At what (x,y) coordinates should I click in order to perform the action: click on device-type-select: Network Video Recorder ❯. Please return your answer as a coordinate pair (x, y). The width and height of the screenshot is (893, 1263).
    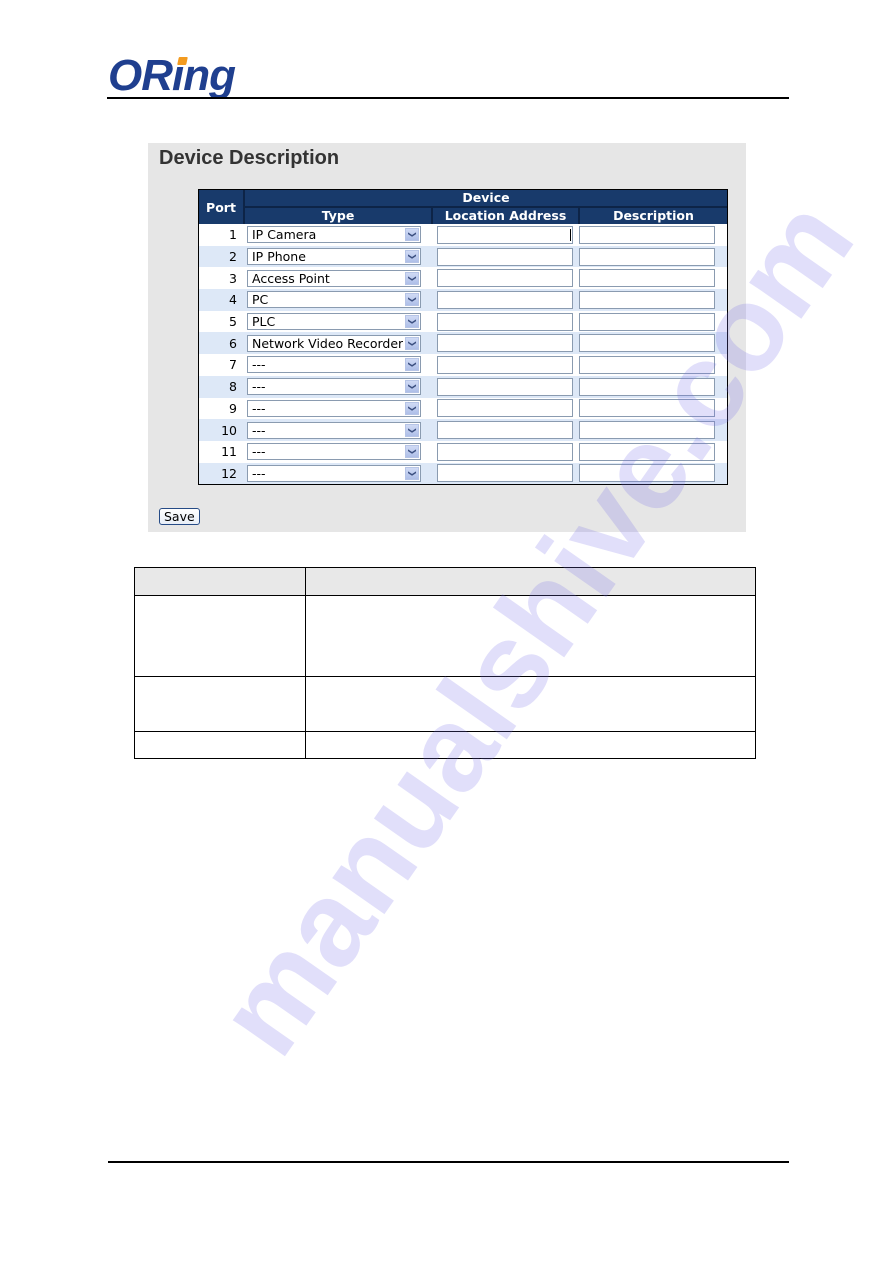
    Looking at the image, I should click on (334, 343).